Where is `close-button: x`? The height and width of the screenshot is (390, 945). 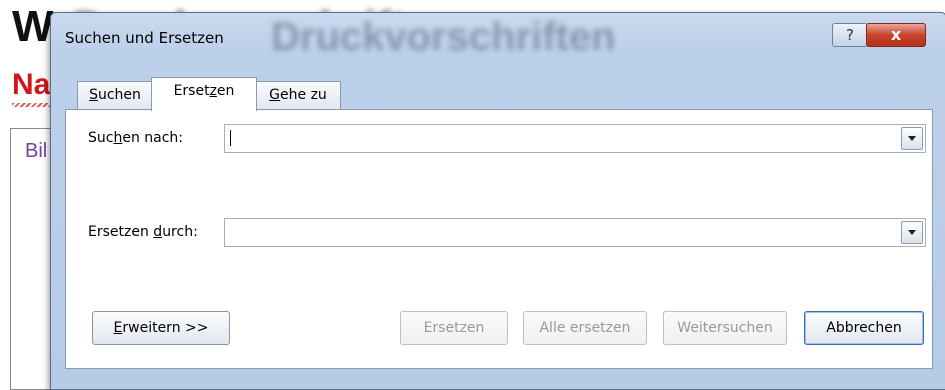 close-button: x is located at coordinates (896, 35).